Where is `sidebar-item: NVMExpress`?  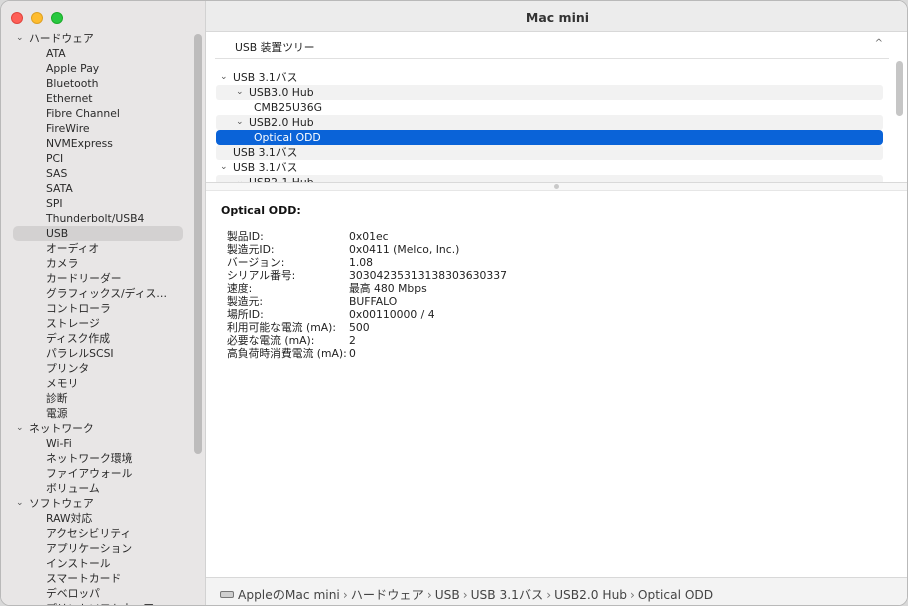 sidebar-item: NVMExpress is located at coordinates (98, 143).